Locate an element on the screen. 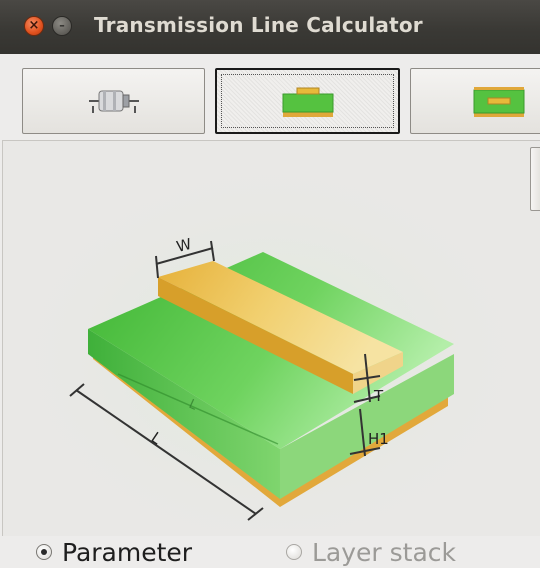 This screenshot has height=568, width=540. radio-layer-stack: Layer stack is located at coordinates (371, 552).